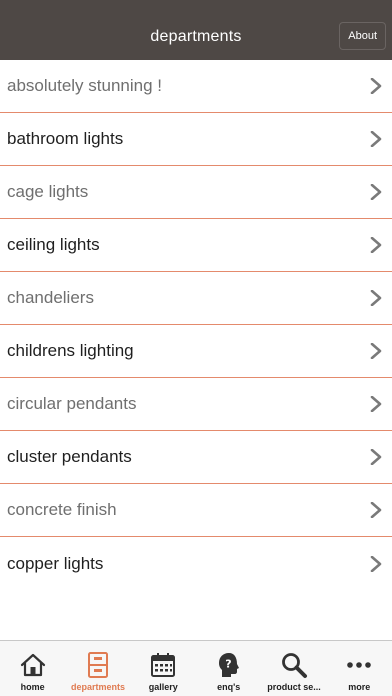 This screenshot has width=392, height=696. I want to click on tab-enquiries: ? enq's, so click(228, 668).